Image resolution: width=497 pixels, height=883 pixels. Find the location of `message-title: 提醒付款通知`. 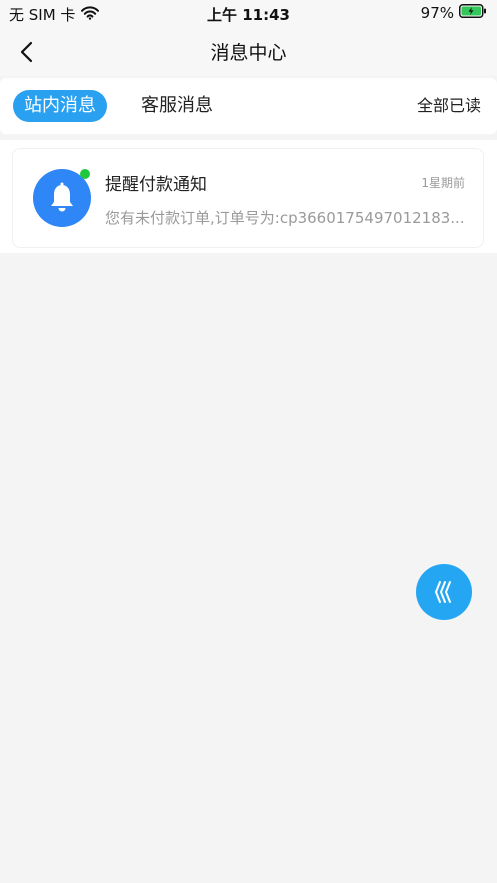

message-title: 提醒付款通知 is located at coordinates (156, 185).